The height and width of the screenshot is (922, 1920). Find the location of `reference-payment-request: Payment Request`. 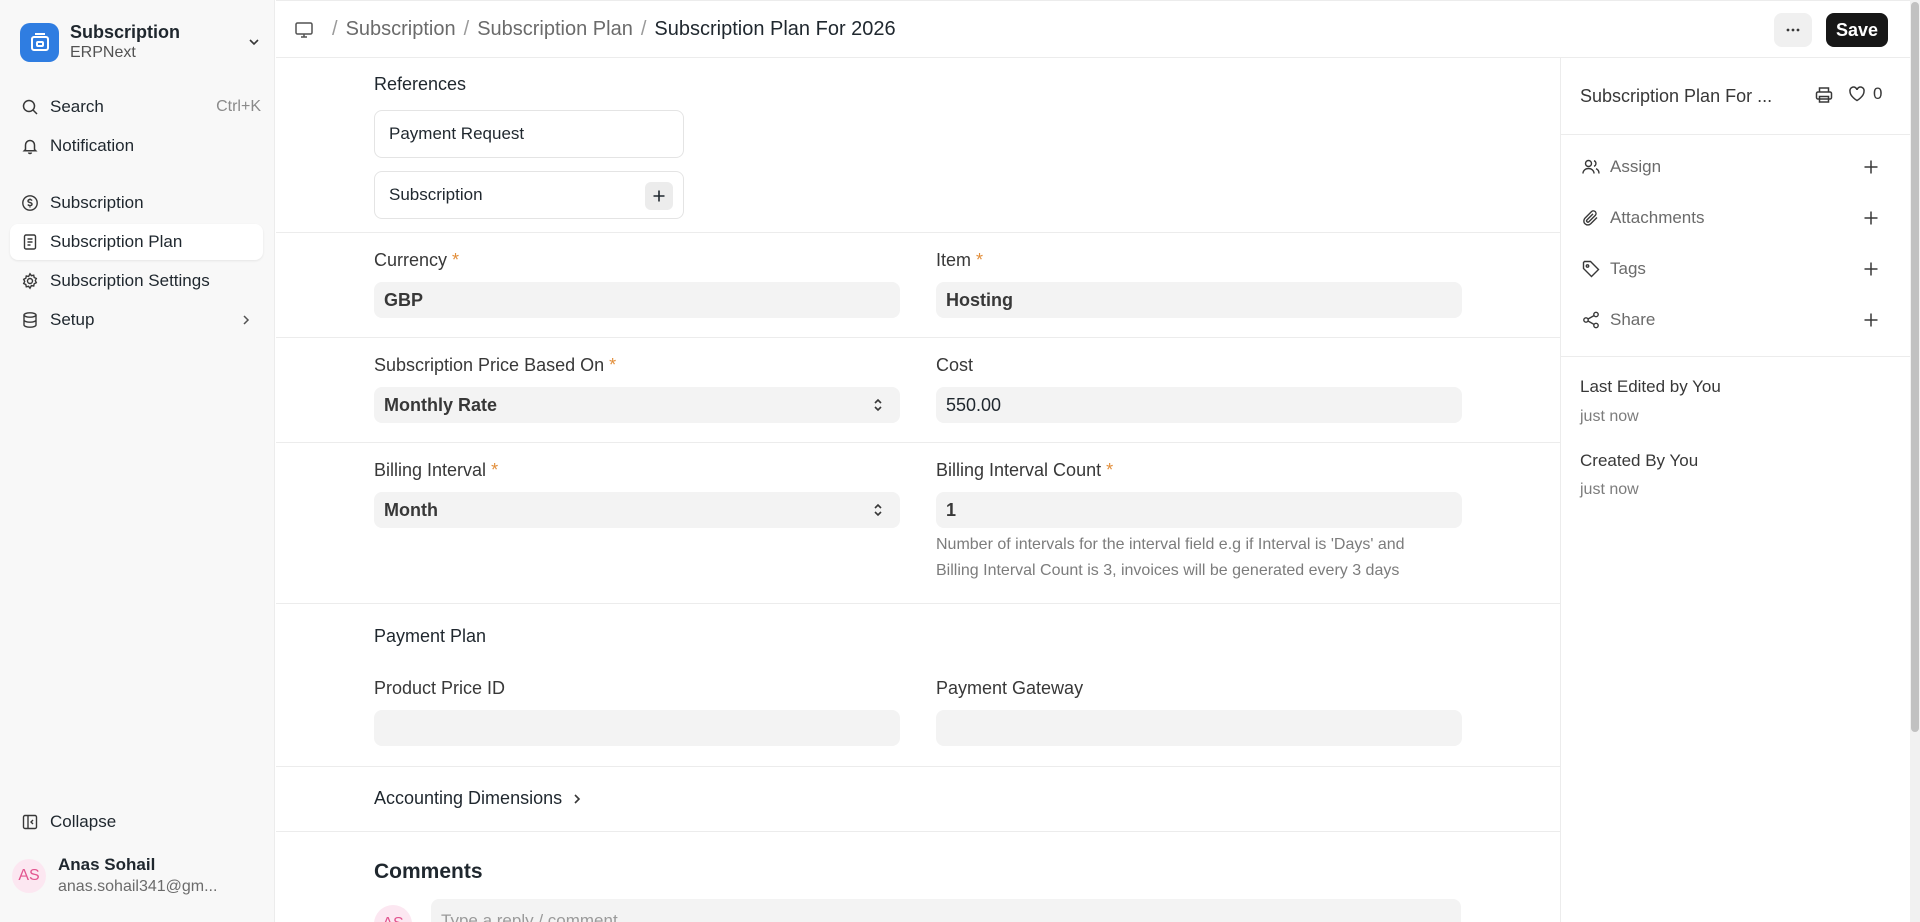

reference-payment-request: Payment Request is located at coordinates (529, 134).